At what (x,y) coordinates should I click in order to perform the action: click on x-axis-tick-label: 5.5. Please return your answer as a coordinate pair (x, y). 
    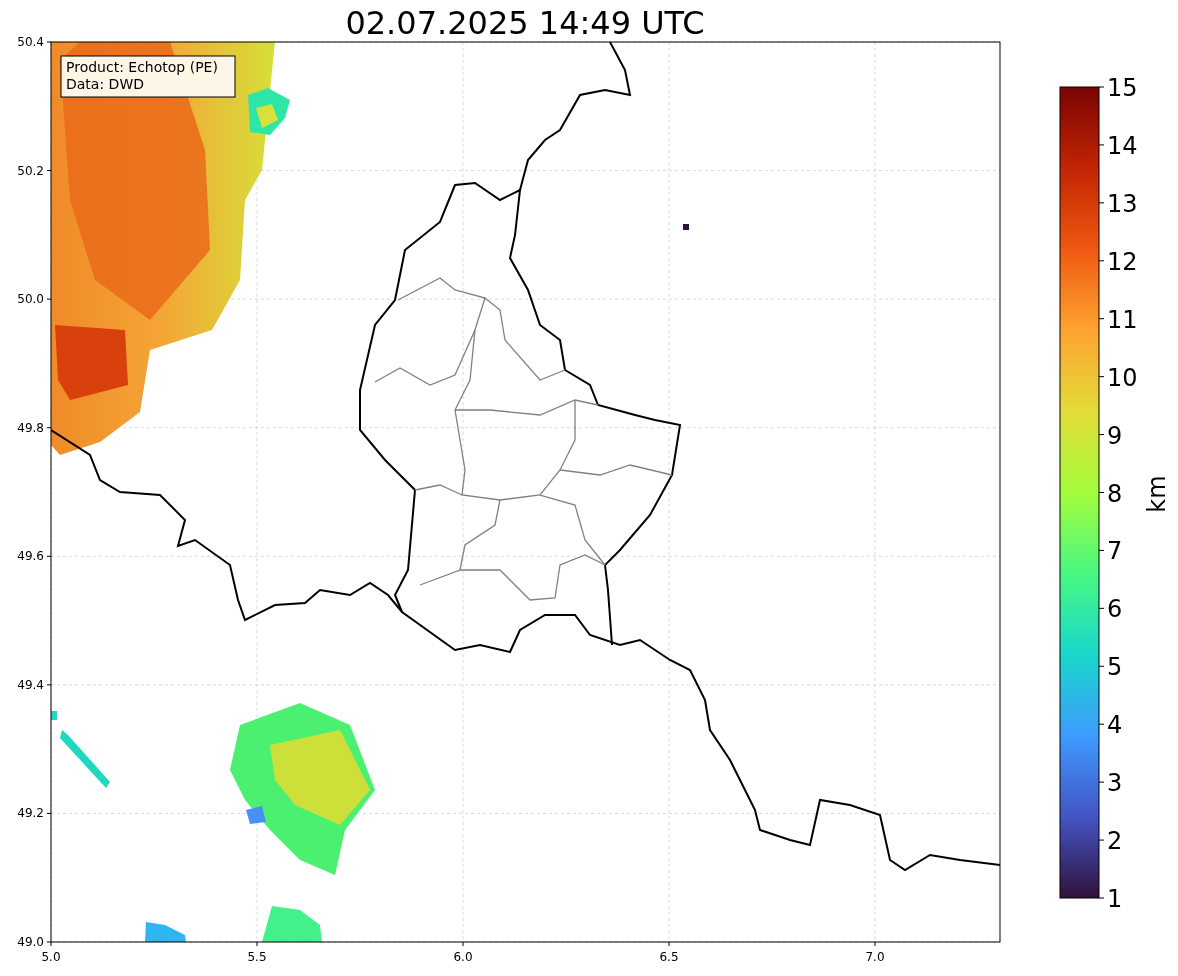
    Looking at the image, I should click on (257, 957).